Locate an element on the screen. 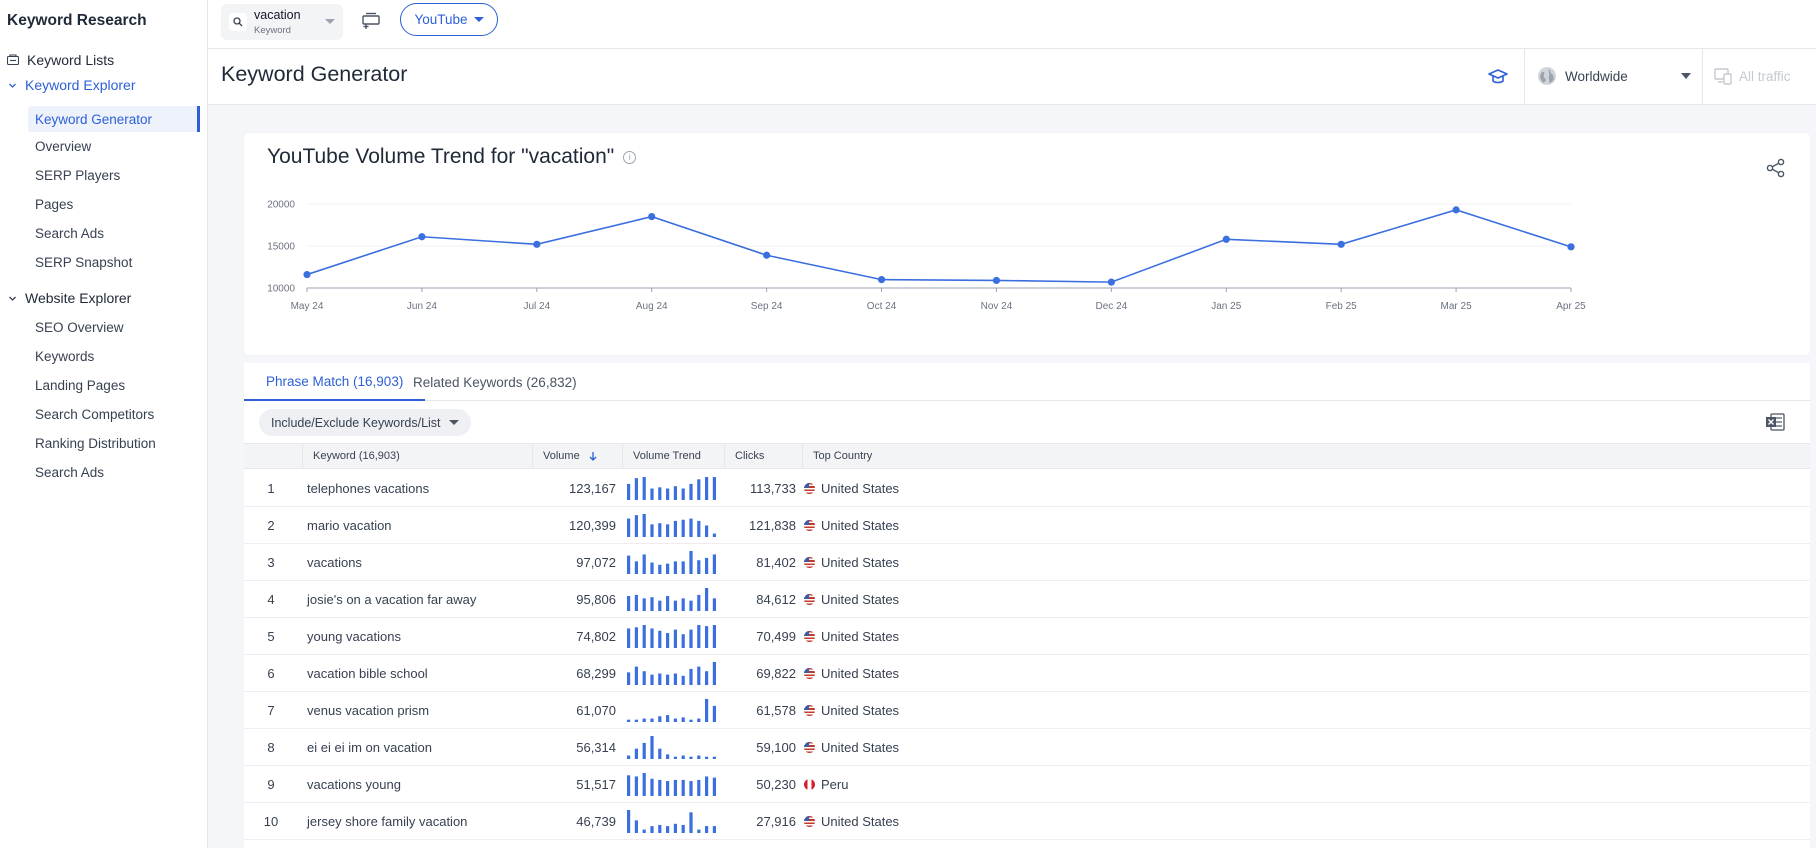 This screenshot has height=848, width=1816. keyword-cell: telephones vacations is located at coordinates (368, 488).